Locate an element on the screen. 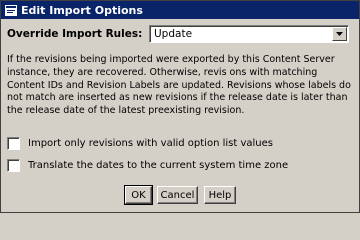 The image size is (360, 240). override-rules-label: Override Import Rules: is located at coordinates (75, 34).